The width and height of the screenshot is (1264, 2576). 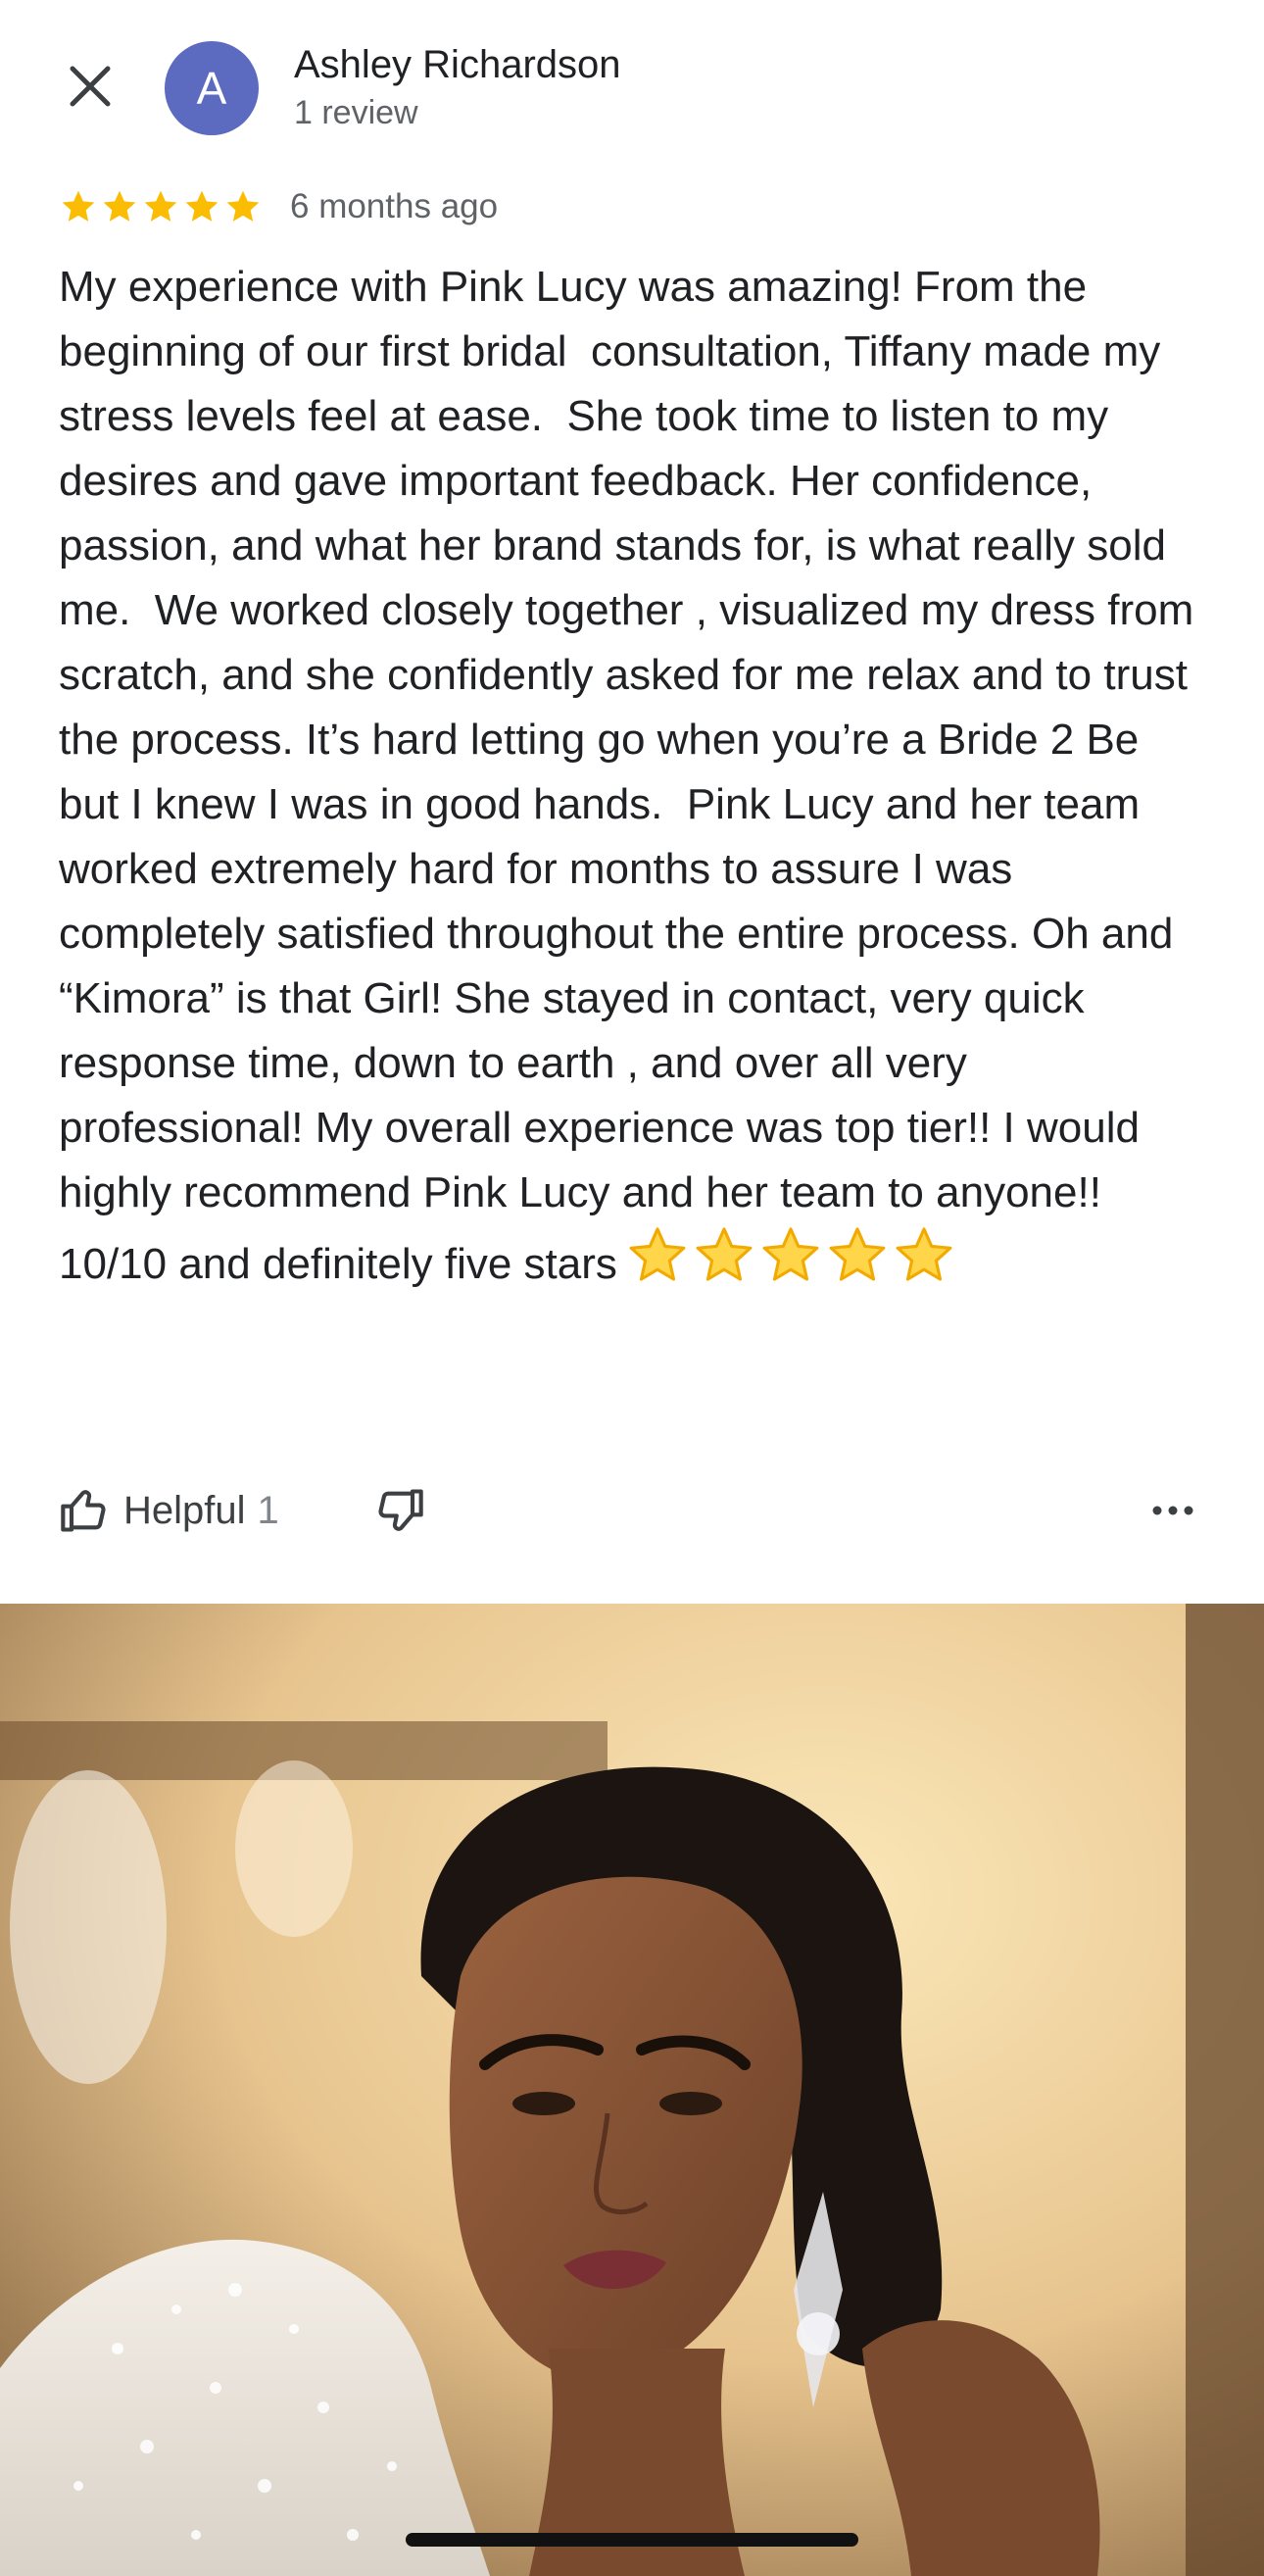 What do you see at coordinates (356, 112) in the screenshot?
I see `reviewer-review-count: 1 review` at bounding box center [356, 112].